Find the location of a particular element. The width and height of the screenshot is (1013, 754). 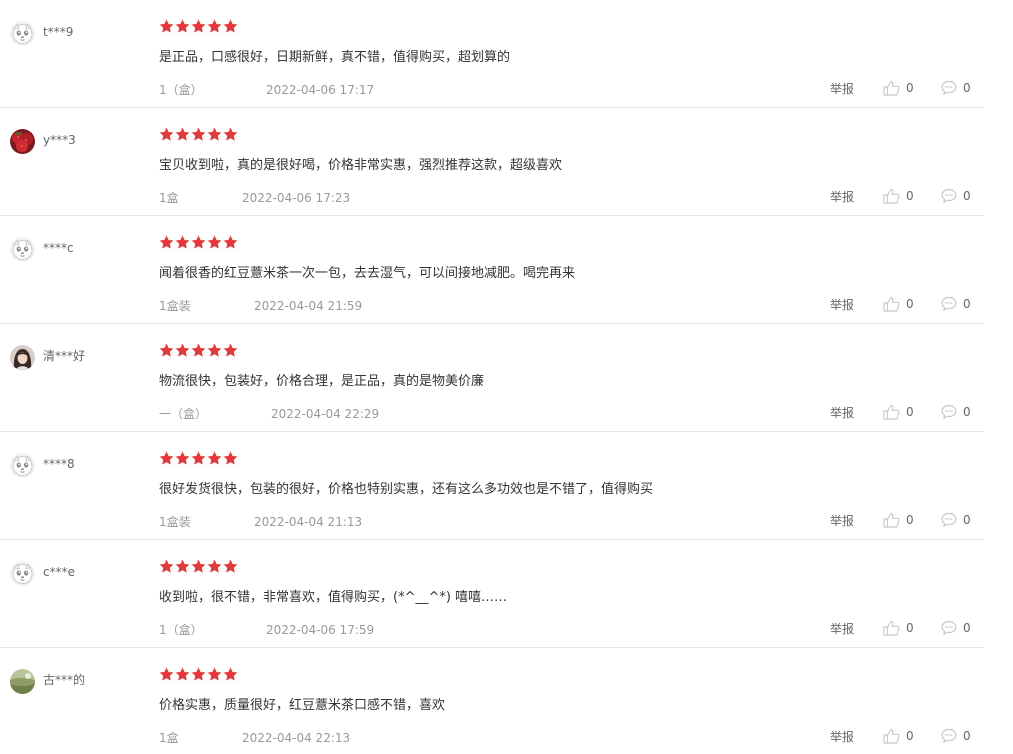

username: y***3 is located at coordinates (59, 140).